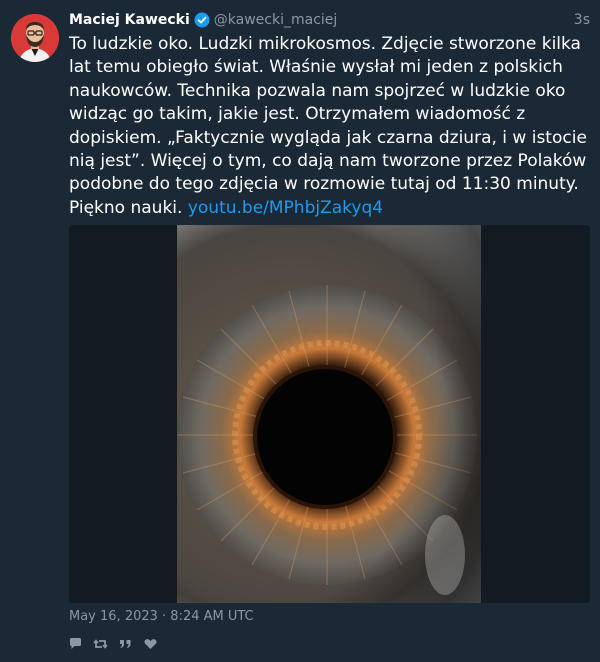  I want to click on reply-icon, so click(75, 644).